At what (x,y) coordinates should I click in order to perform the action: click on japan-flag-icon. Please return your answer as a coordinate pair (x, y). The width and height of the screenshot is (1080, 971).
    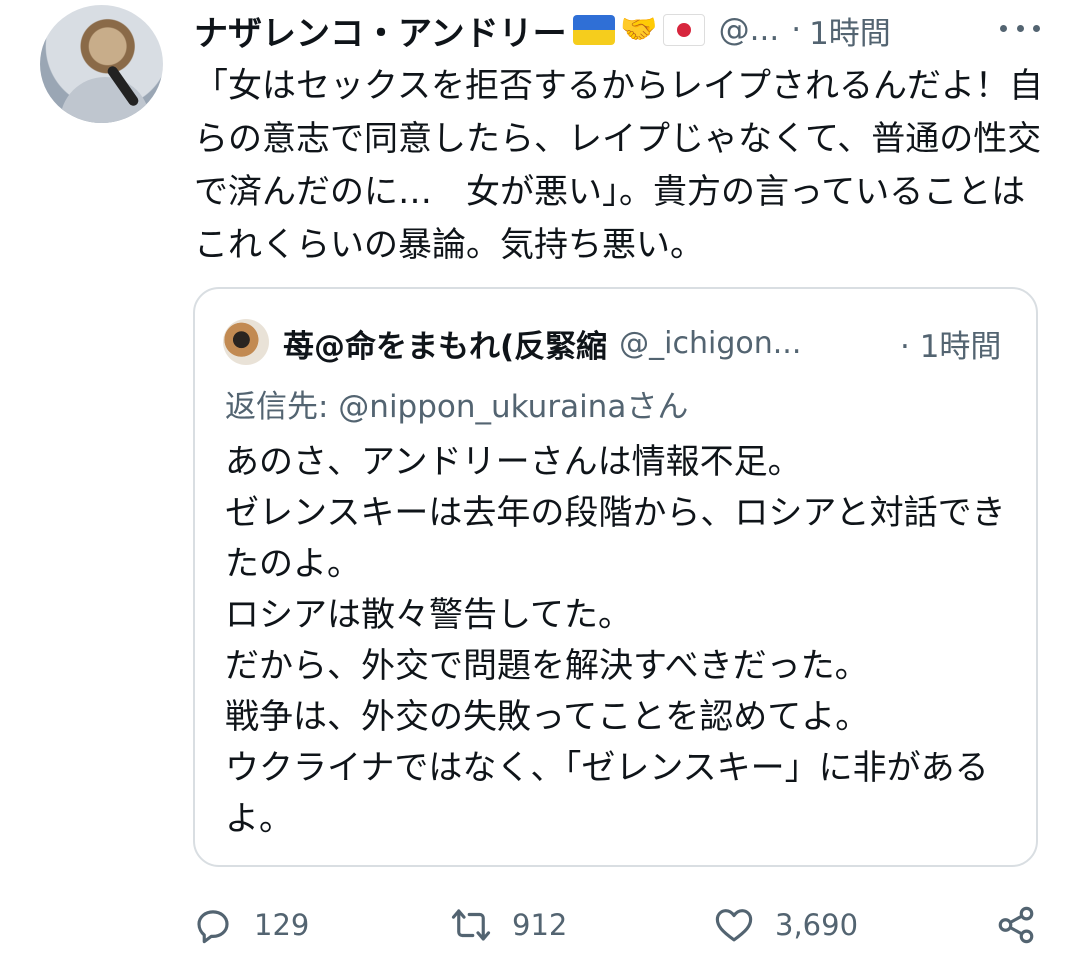
    Looking at the image, I should click on (683, 30).